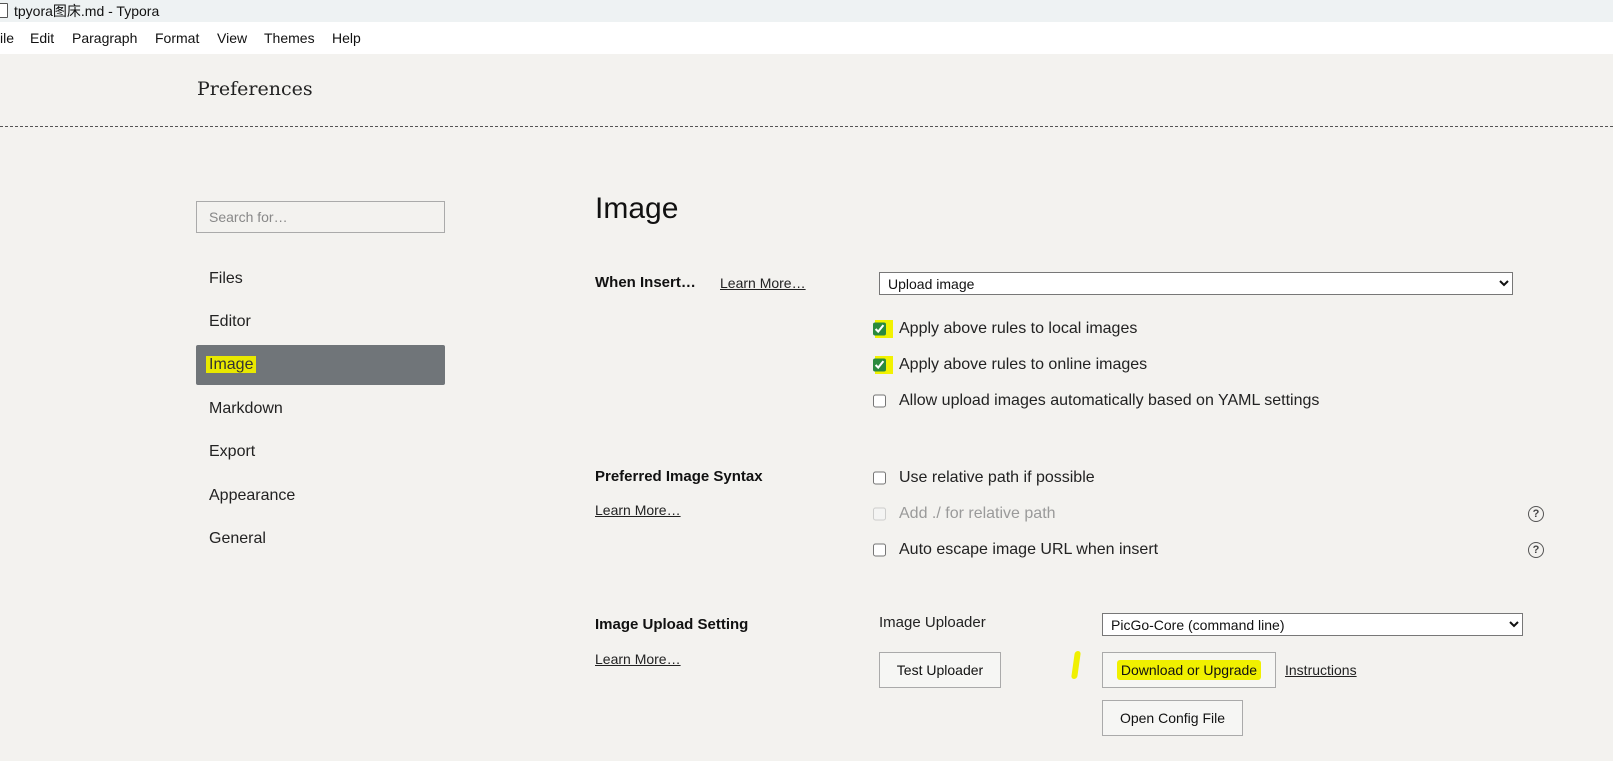 This screenshot has width=1613, height=761. Describe the element at coordinates (255, 89) in the screenshot. I see `page-title: Preferences` at that location.